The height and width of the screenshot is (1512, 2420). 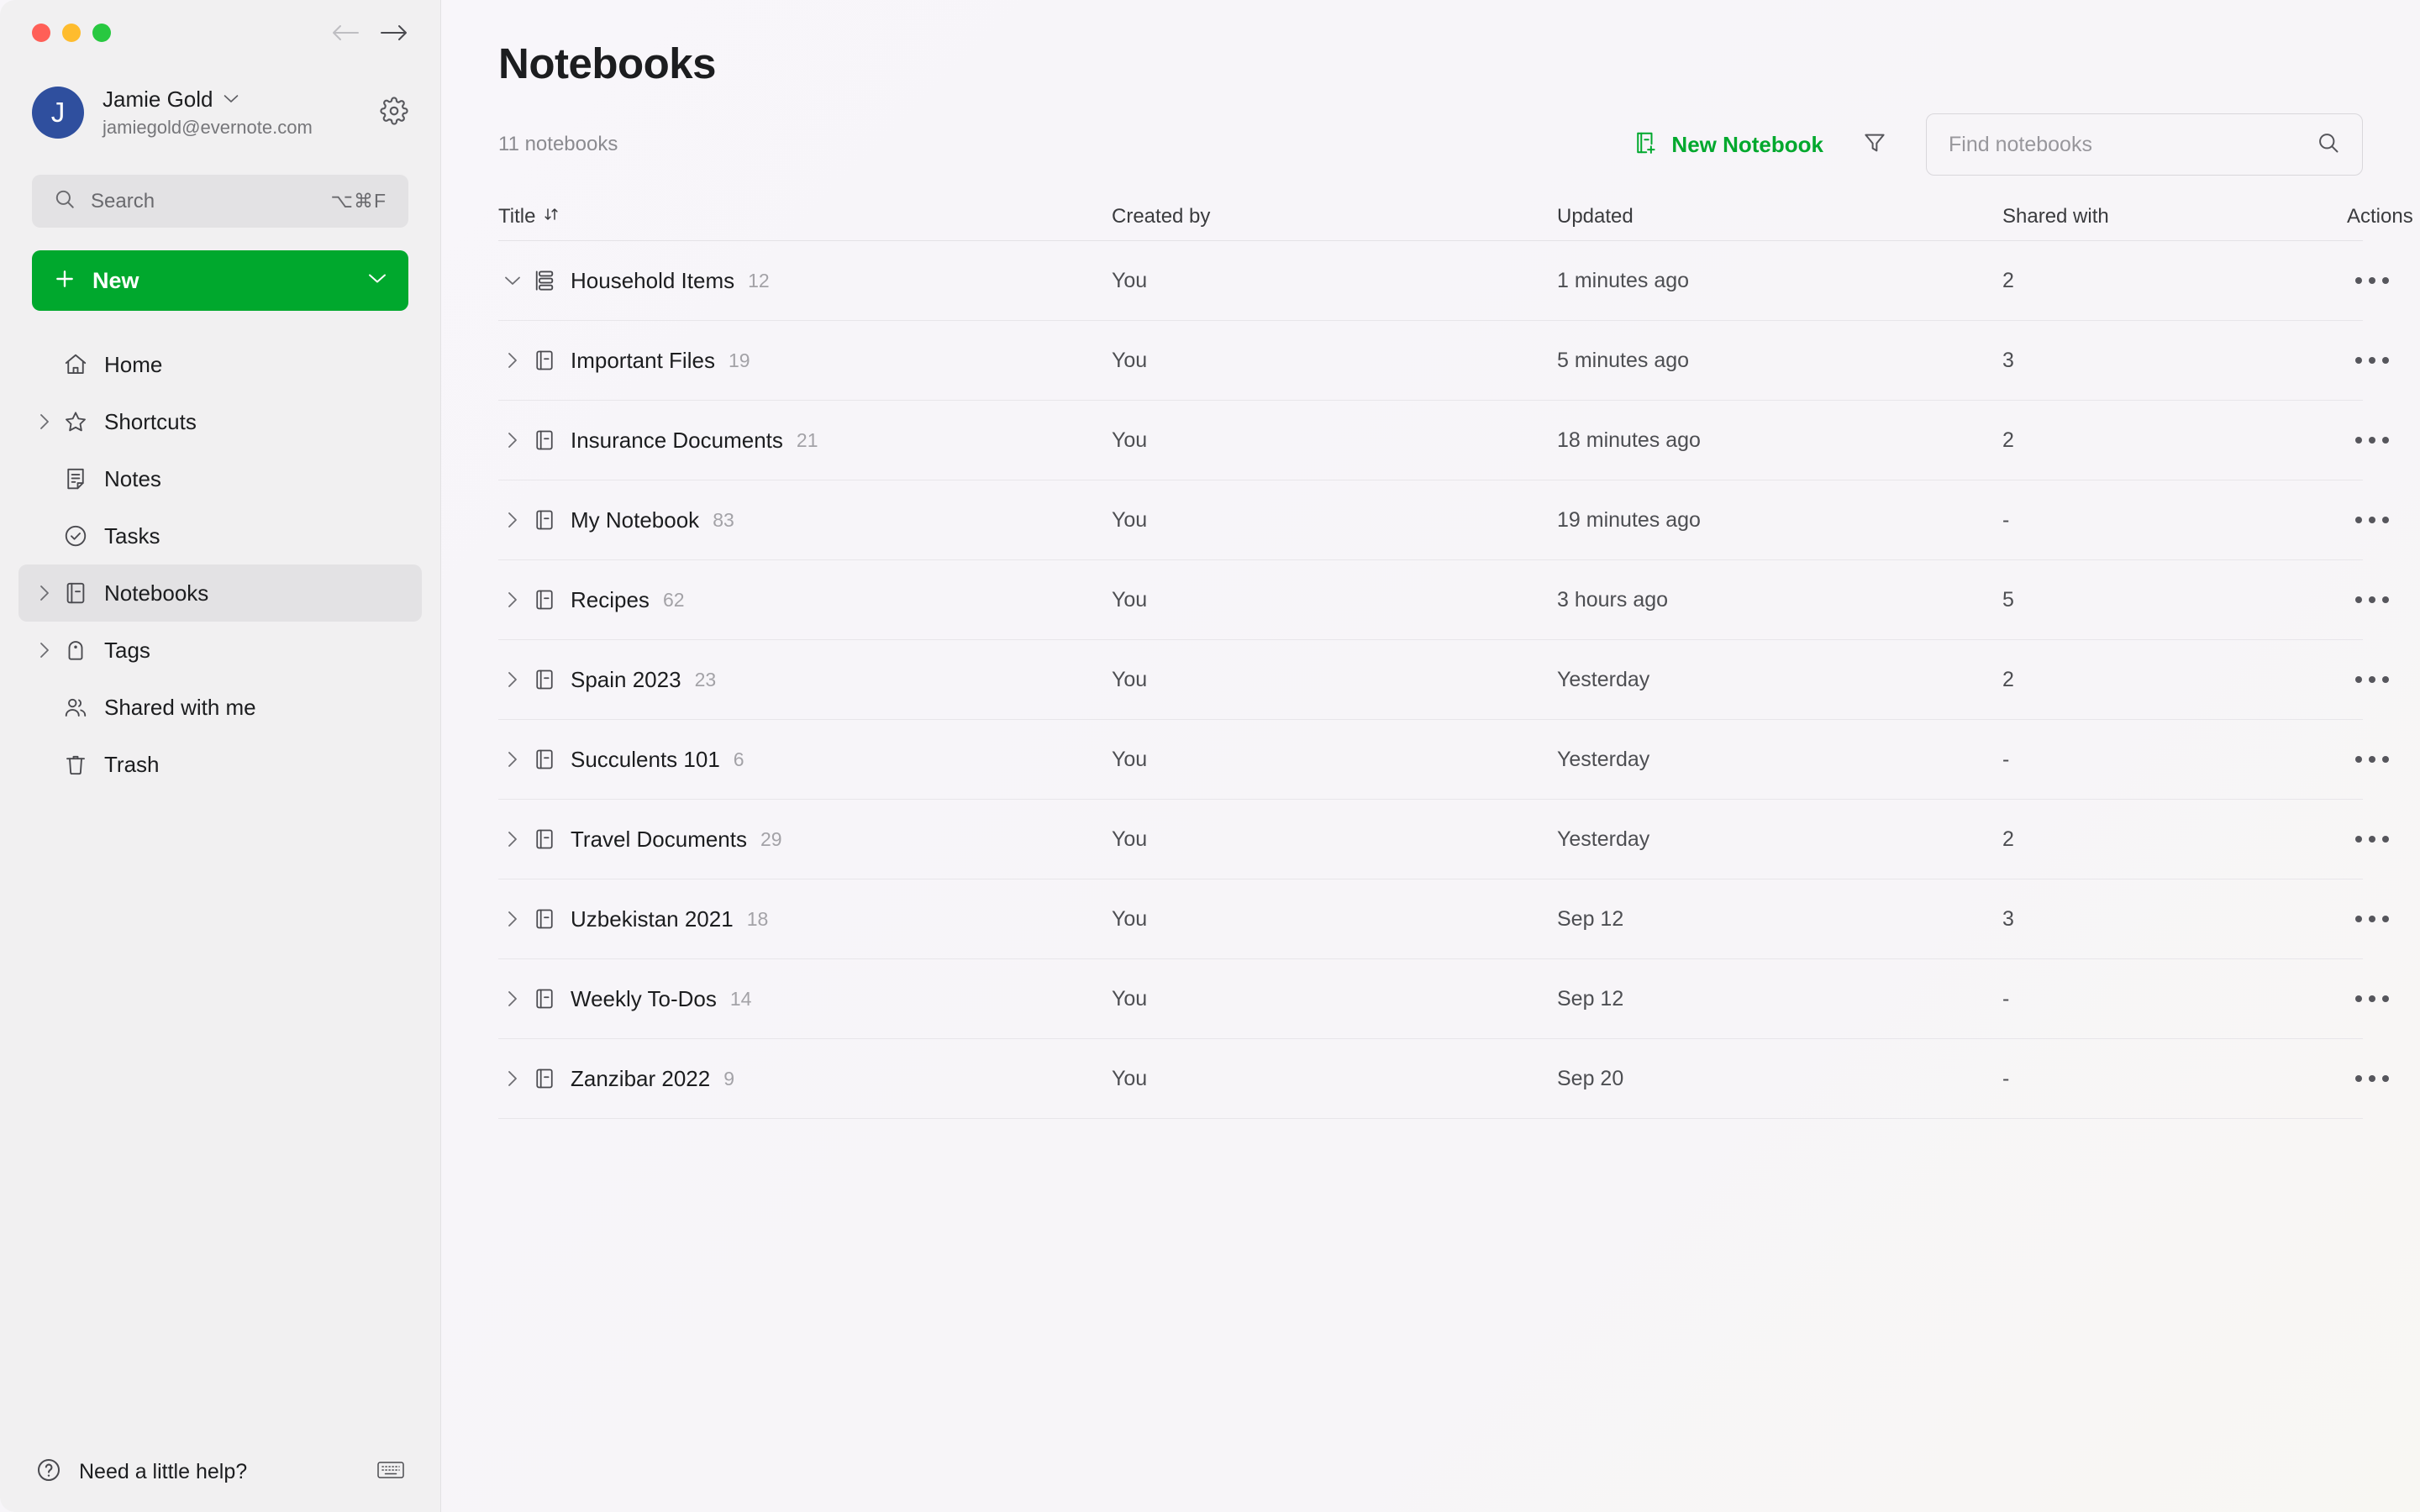 I want to click on row-note-count: 19, so click(x=739, y=360).